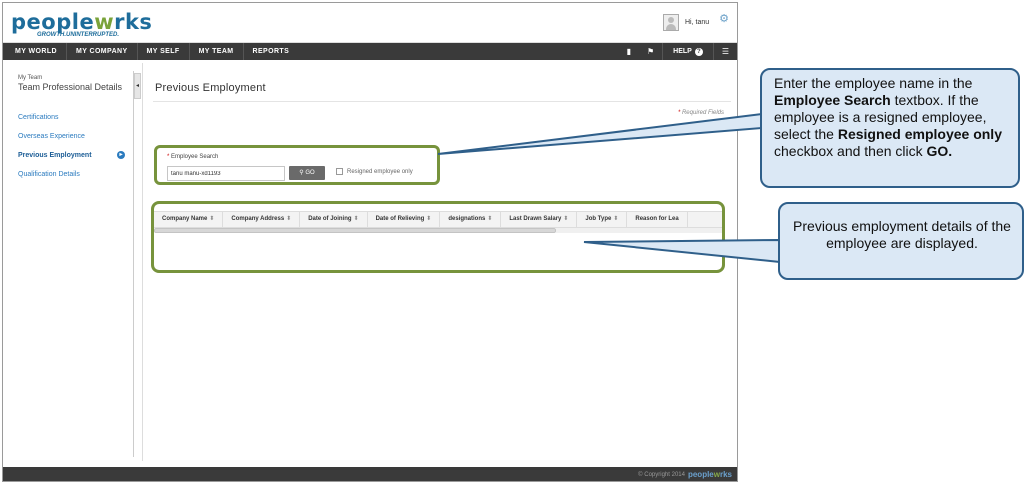  What do you see at coordinates (210, 88) in the screenshot?
I see `page-title: Previous Employment` at bounding box center [210, 88].